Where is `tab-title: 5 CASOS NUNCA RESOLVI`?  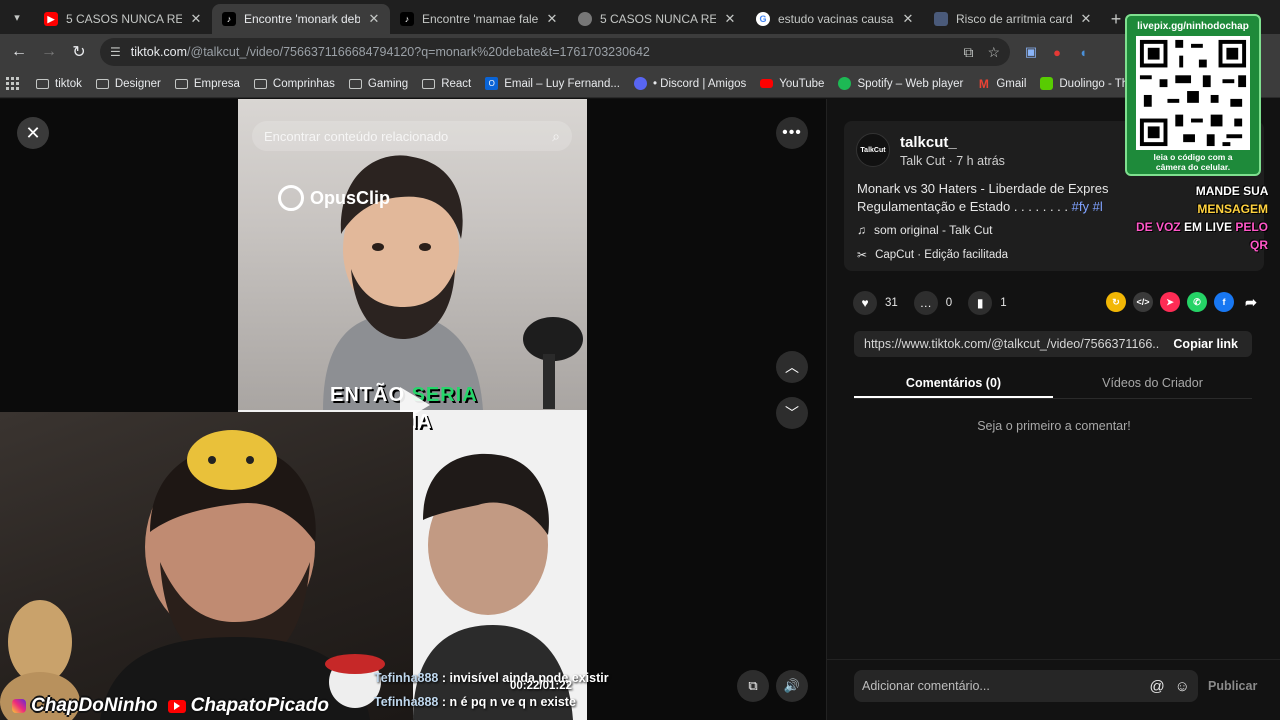
tab-title: 5 CASOS NUNCA RESOLVI is located at coordinates (658, 19).